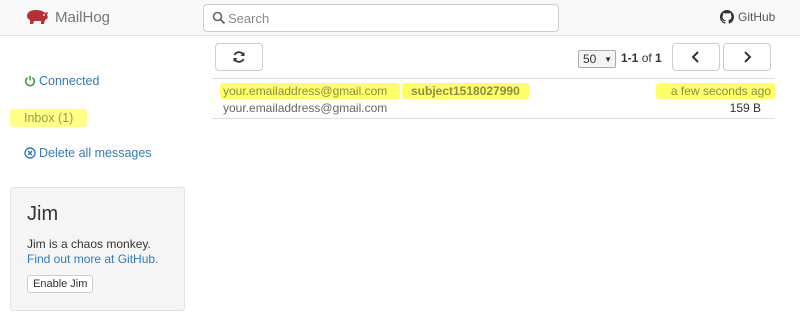 The height and width of the screenshot is (323, 800). I want to click on search-box, so click(381, 18).